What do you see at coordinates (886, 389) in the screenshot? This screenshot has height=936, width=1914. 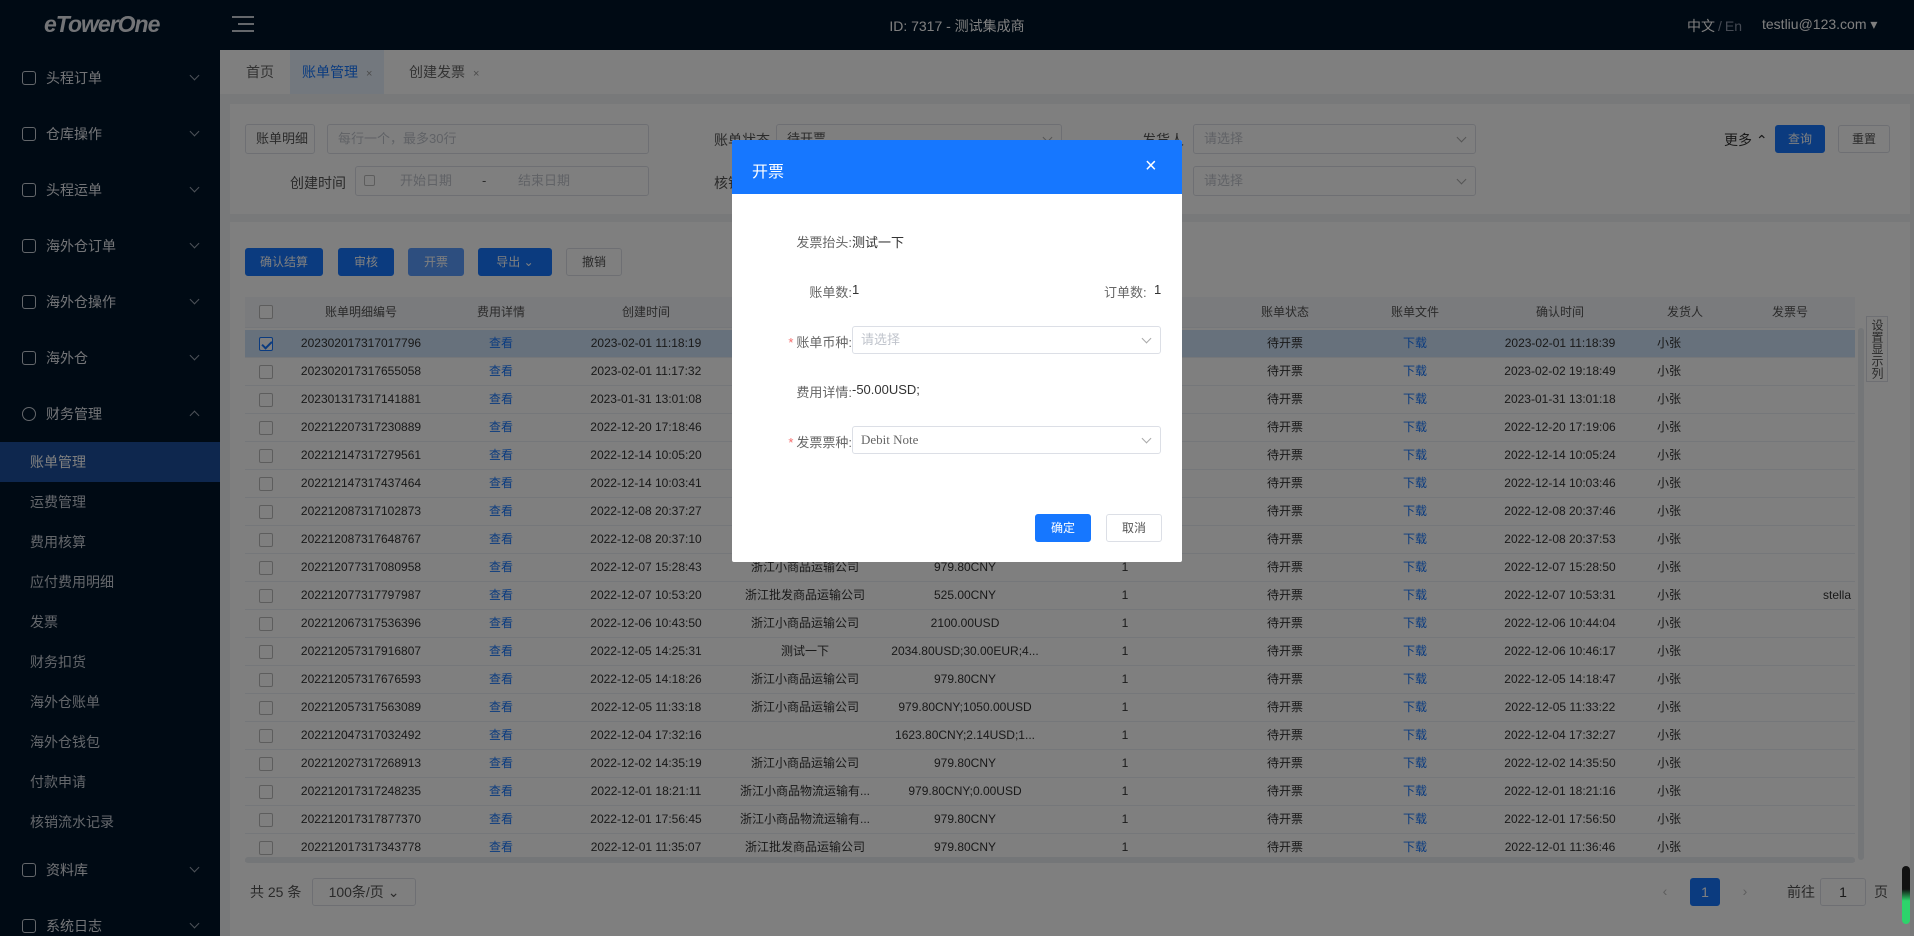 I see `fee-detail-value: -50.00USD;` at bounding box center [886, 389].